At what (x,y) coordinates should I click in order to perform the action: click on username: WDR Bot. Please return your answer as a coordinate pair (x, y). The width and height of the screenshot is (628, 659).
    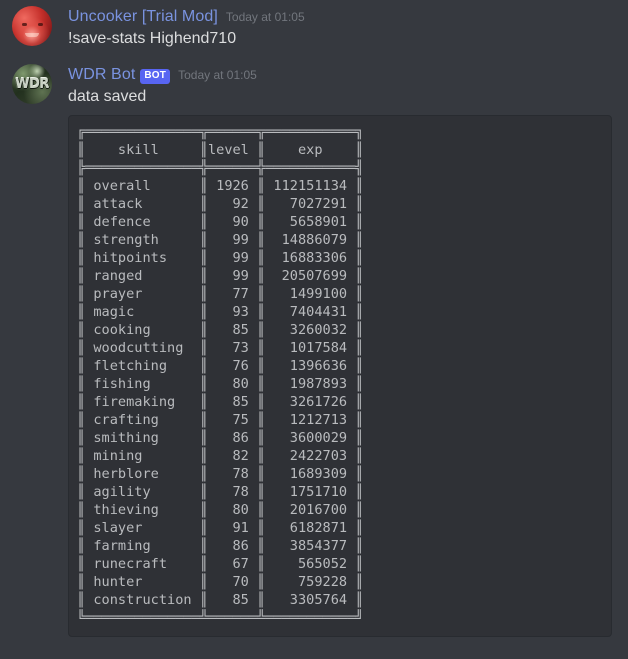
    Looking at the image, I should click on (101, 75).